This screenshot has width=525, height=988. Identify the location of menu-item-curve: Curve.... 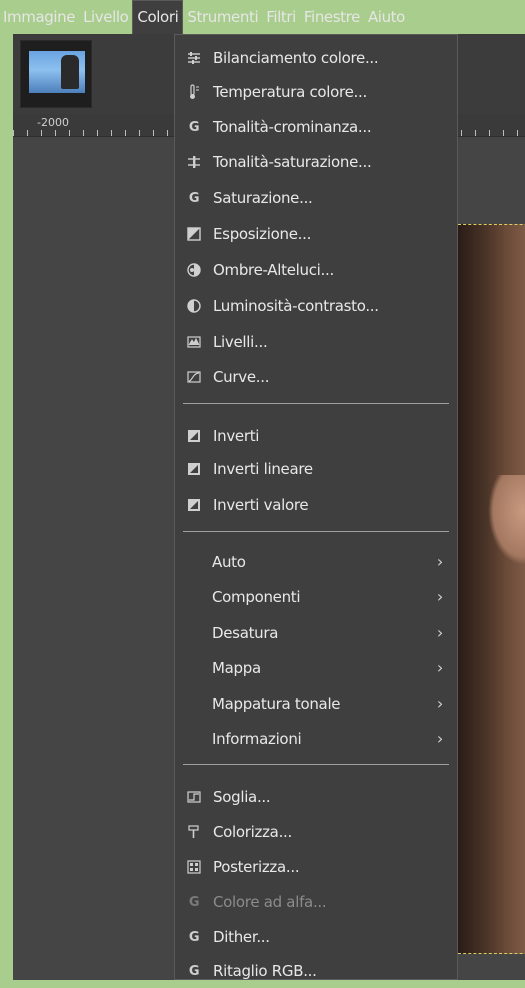
(316, 377).